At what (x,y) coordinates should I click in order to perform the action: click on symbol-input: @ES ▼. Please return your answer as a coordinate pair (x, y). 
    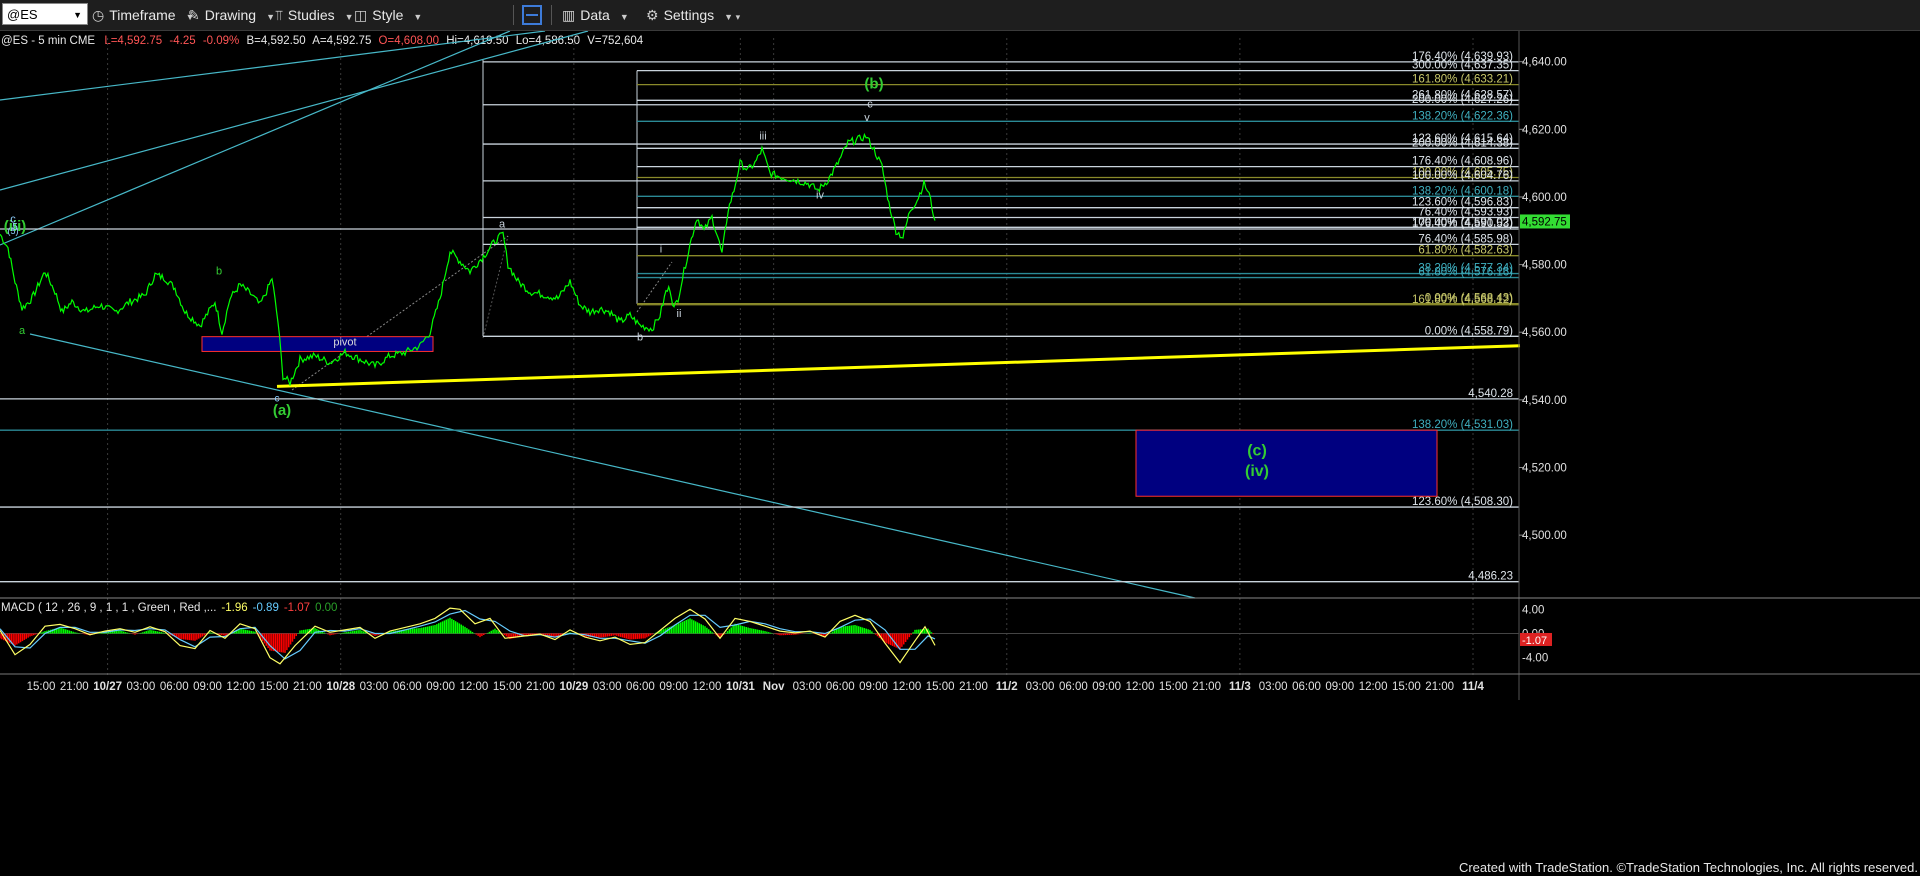
    Looking at the image, I should click on (45, 14).